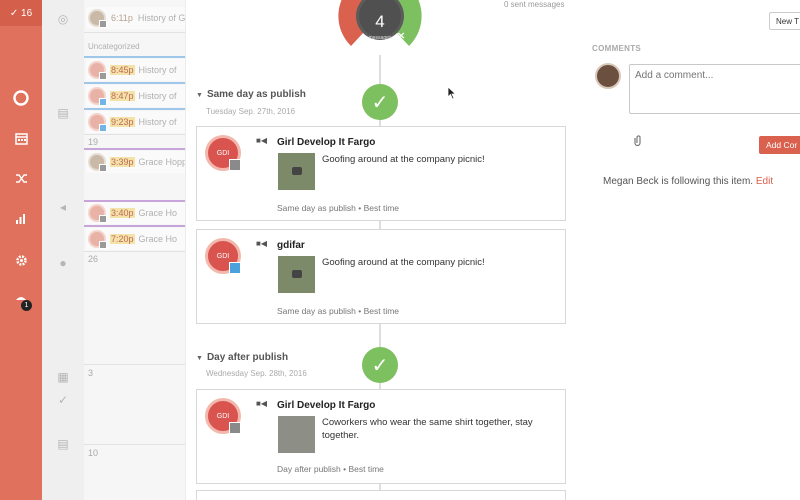  What do you see at coordinates (637, 142) in the screenshot?
I see `paperclip-icon` at bounding box center [637, 142].